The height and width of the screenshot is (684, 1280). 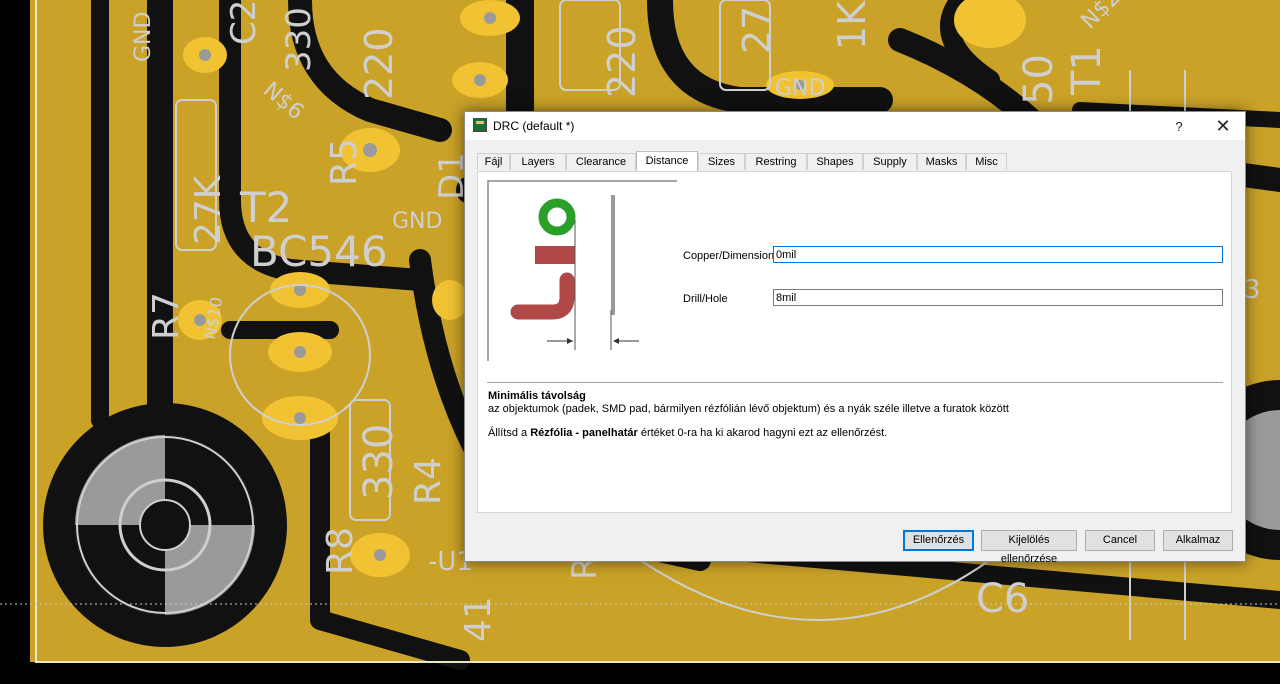 What do you see at coordinates (582, 270) in the screenshot?
I see `distance-illustration` at bounding box center [582, 270].